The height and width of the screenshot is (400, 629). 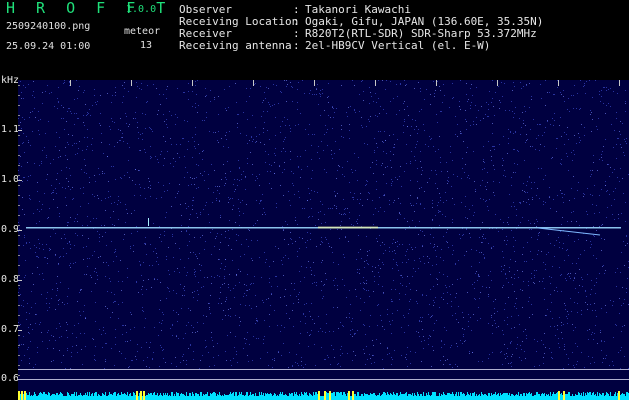 I want to click on file-name: 2509240100.png, so click(x=48, y=26).